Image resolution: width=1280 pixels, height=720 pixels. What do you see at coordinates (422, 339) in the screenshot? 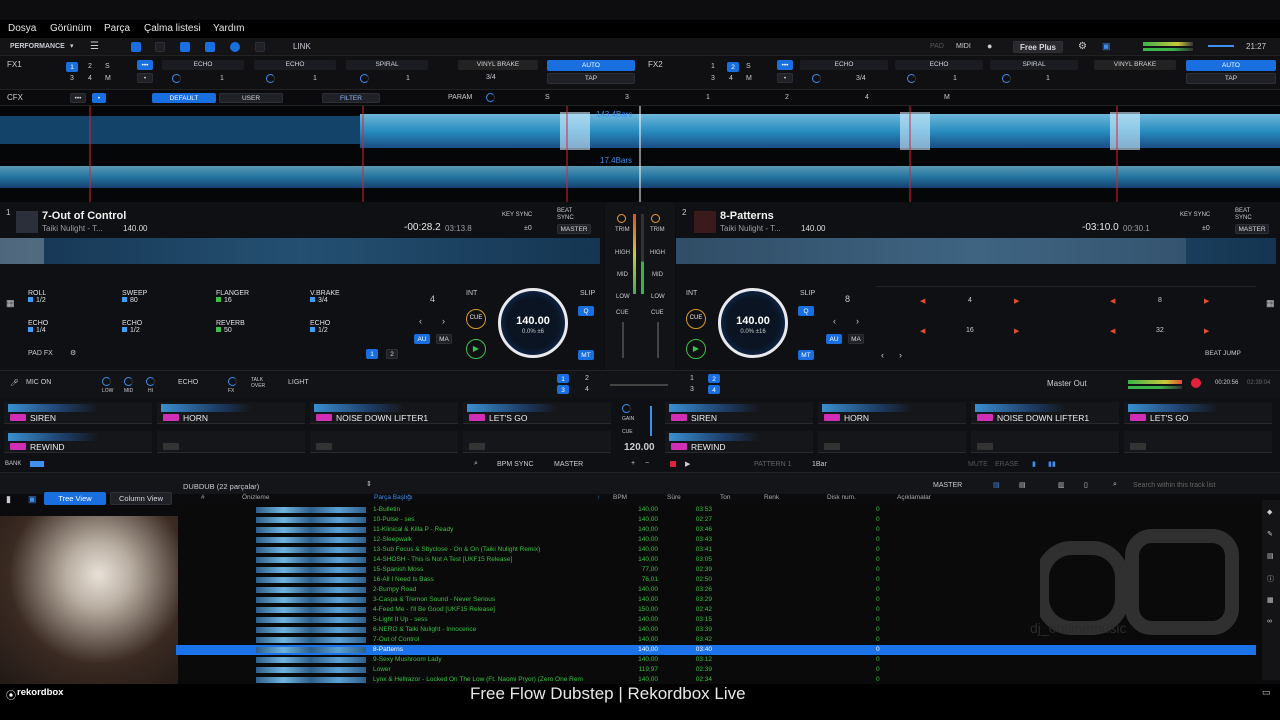
I see `deck1-au-button: AU` at bounding box center [422, 339].